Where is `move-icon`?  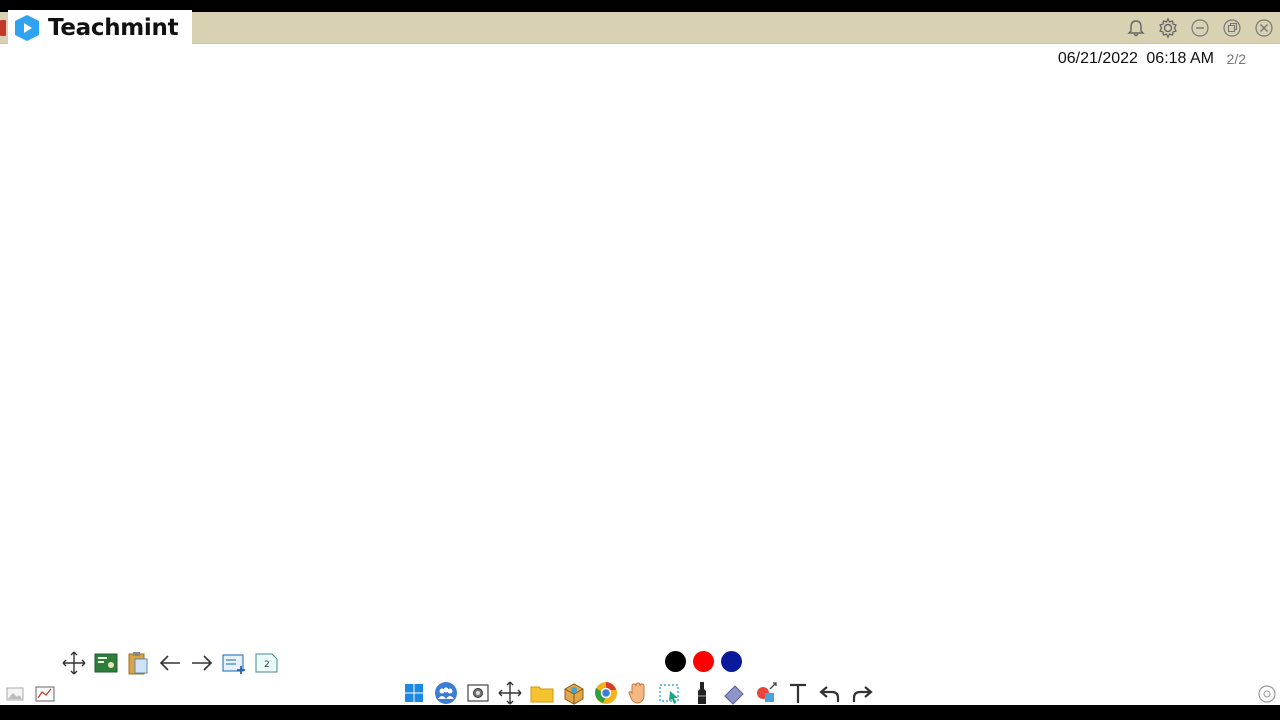
move-icon is located at coordinates (74, 663).